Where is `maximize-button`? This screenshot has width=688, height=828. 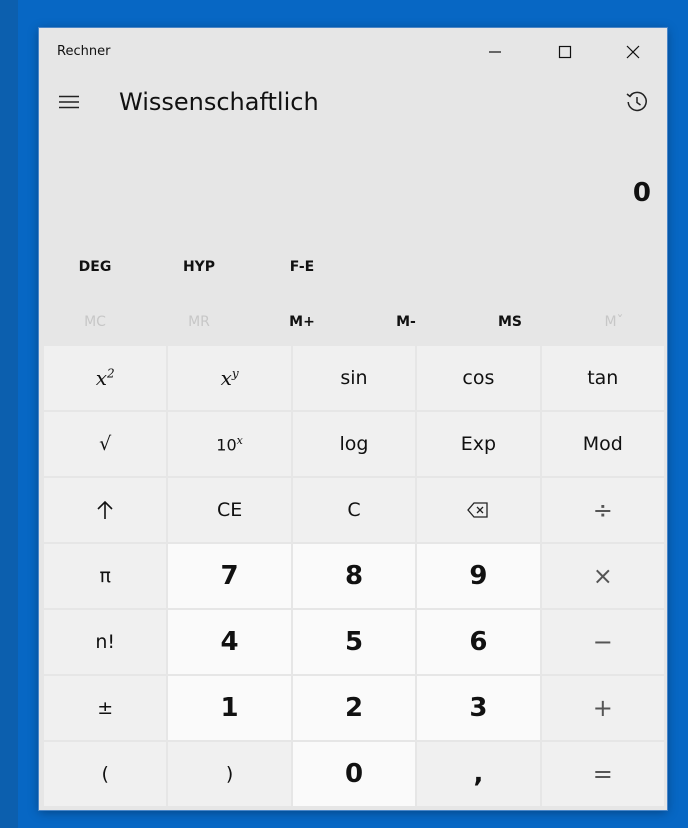 maximize-button is located at coordinates (565, 52).